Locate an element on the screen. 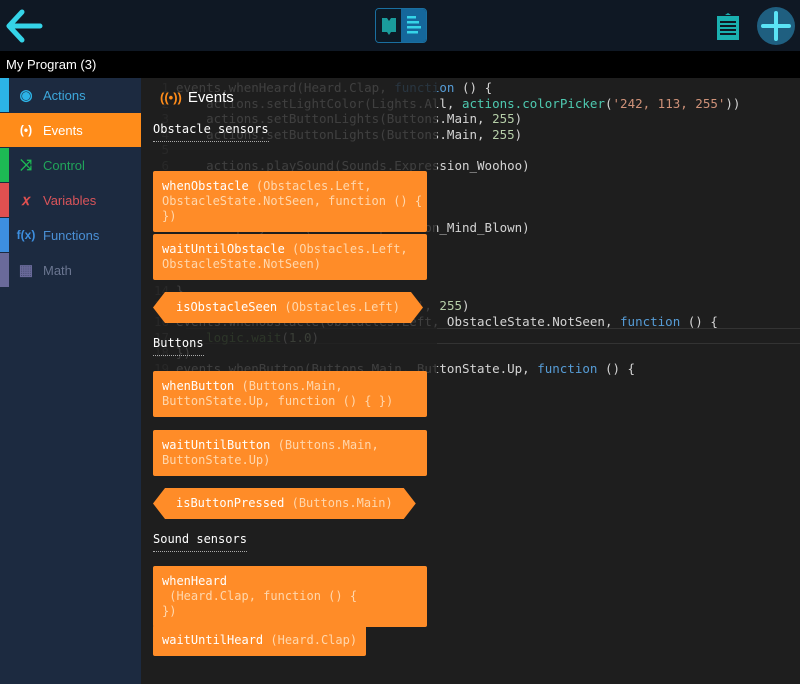 Image resolution: width=800 pixels, height=684 pixels. block-line: whenObstacle (Obstacles.Left, is located at coordinates (290, 186).